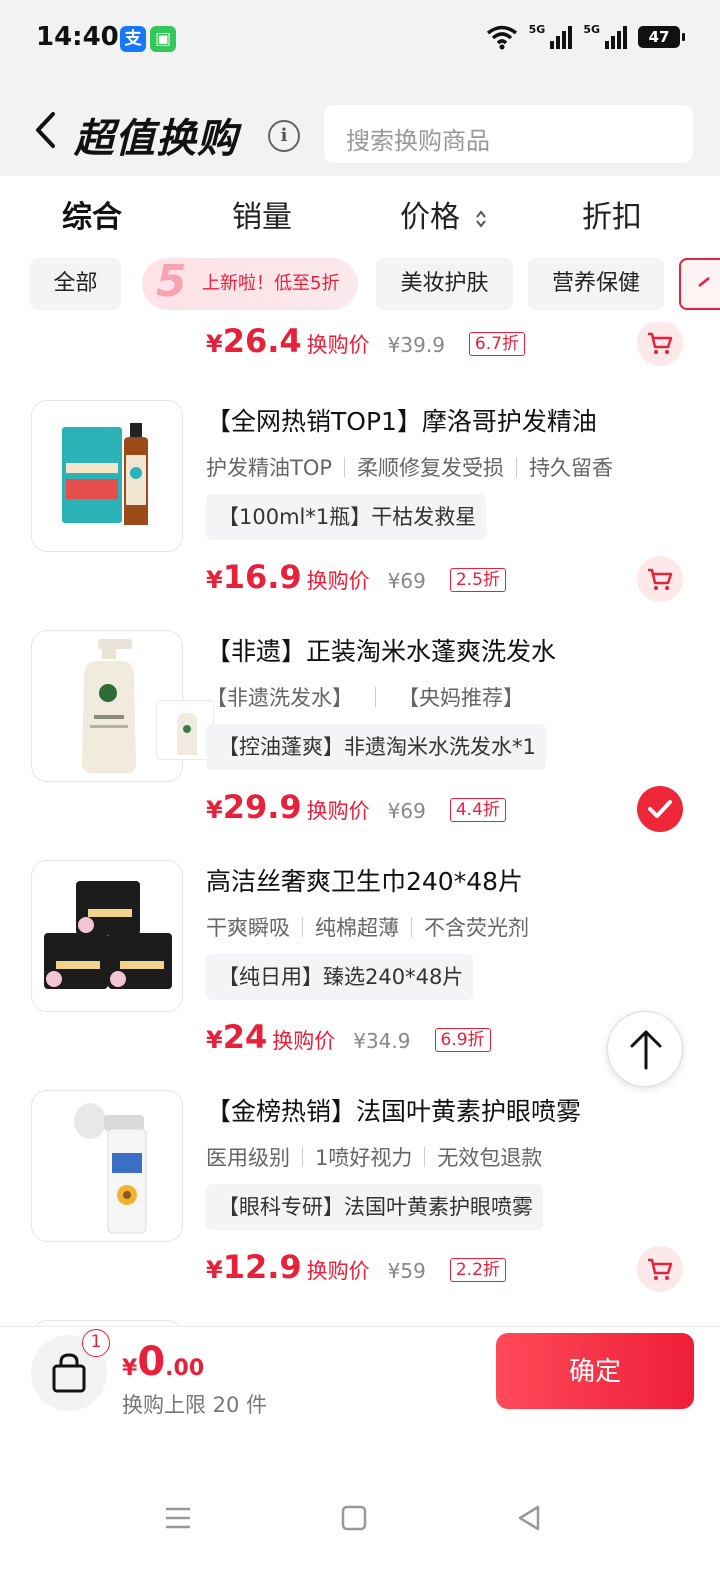  What do you see at coordinates (374, 1207) in the screenshot?
I see `product-spec: 【眼科专研】法国叶黄素护眼喷雾` at bounding box center [374, 1207].